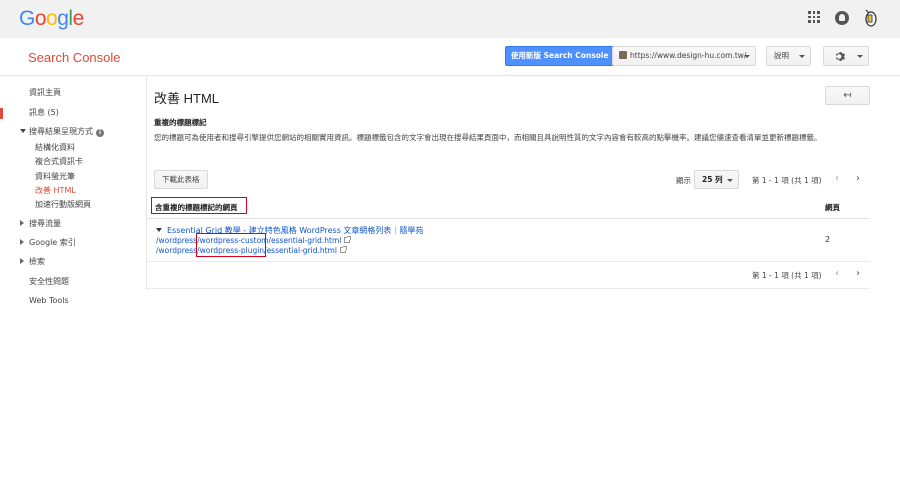  What do you see at coordinates (159, 230) in the screenshot?
I see `collapse-triangle-icon` at bounding box center [159, 230].